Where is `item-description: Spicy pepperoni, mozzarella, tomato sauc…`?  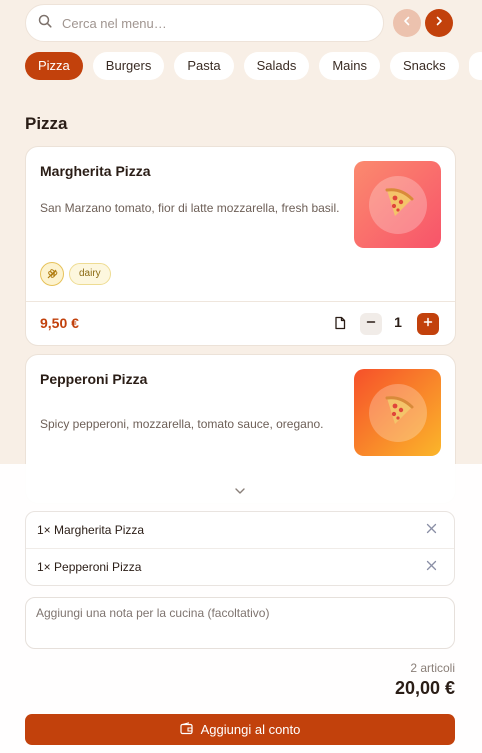 item-description: Spicy pepperoni, mozzarella, tomato sauc… is located at coordinates (182, 424).